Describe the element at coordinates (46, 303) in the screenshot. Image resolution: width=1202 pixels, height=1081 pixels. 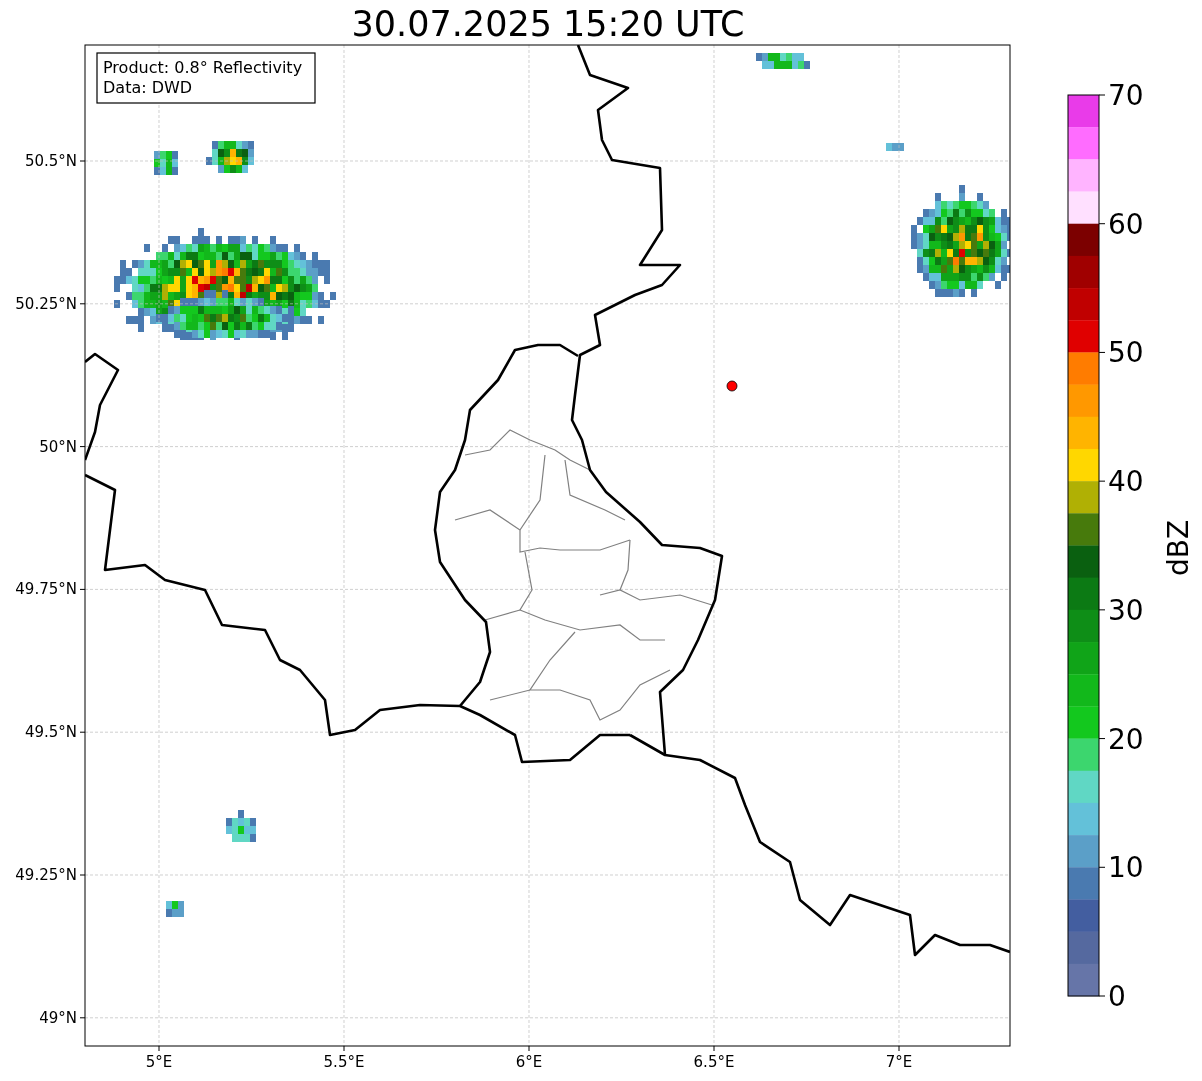
I see `latitude-label: 50.25°N` at that location.